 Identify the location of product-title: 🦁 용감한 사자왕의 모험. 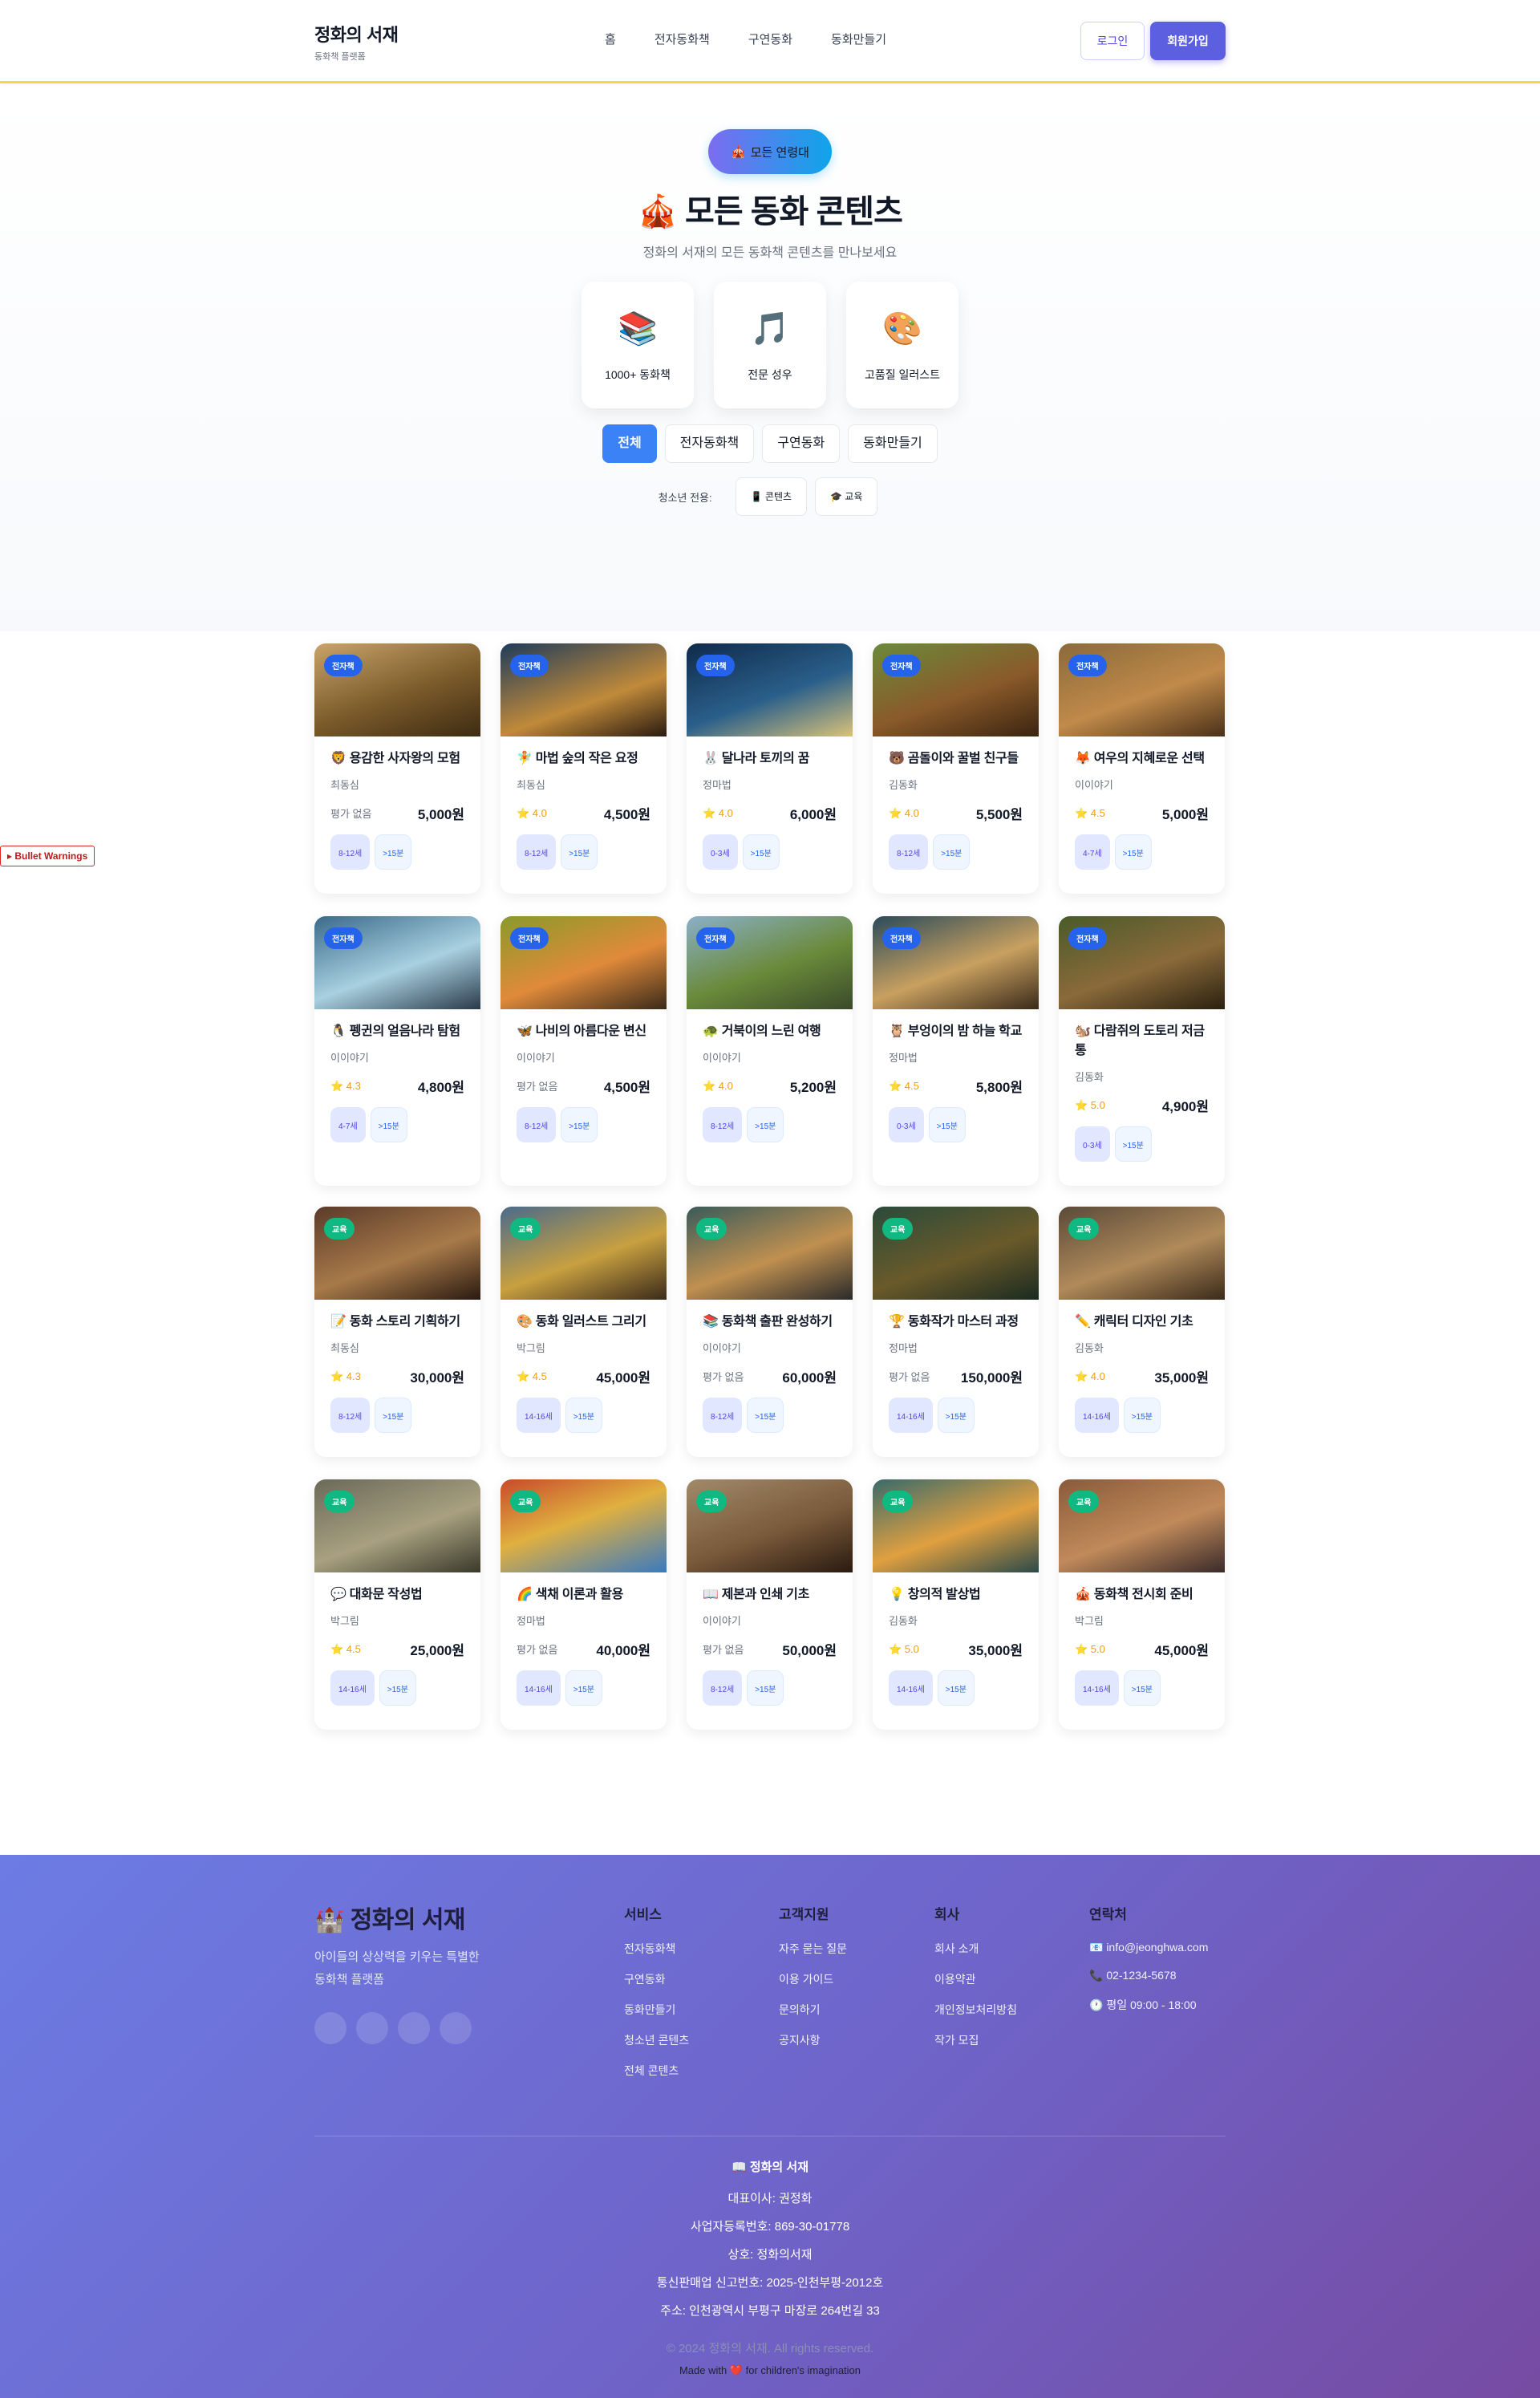
(397, 759).